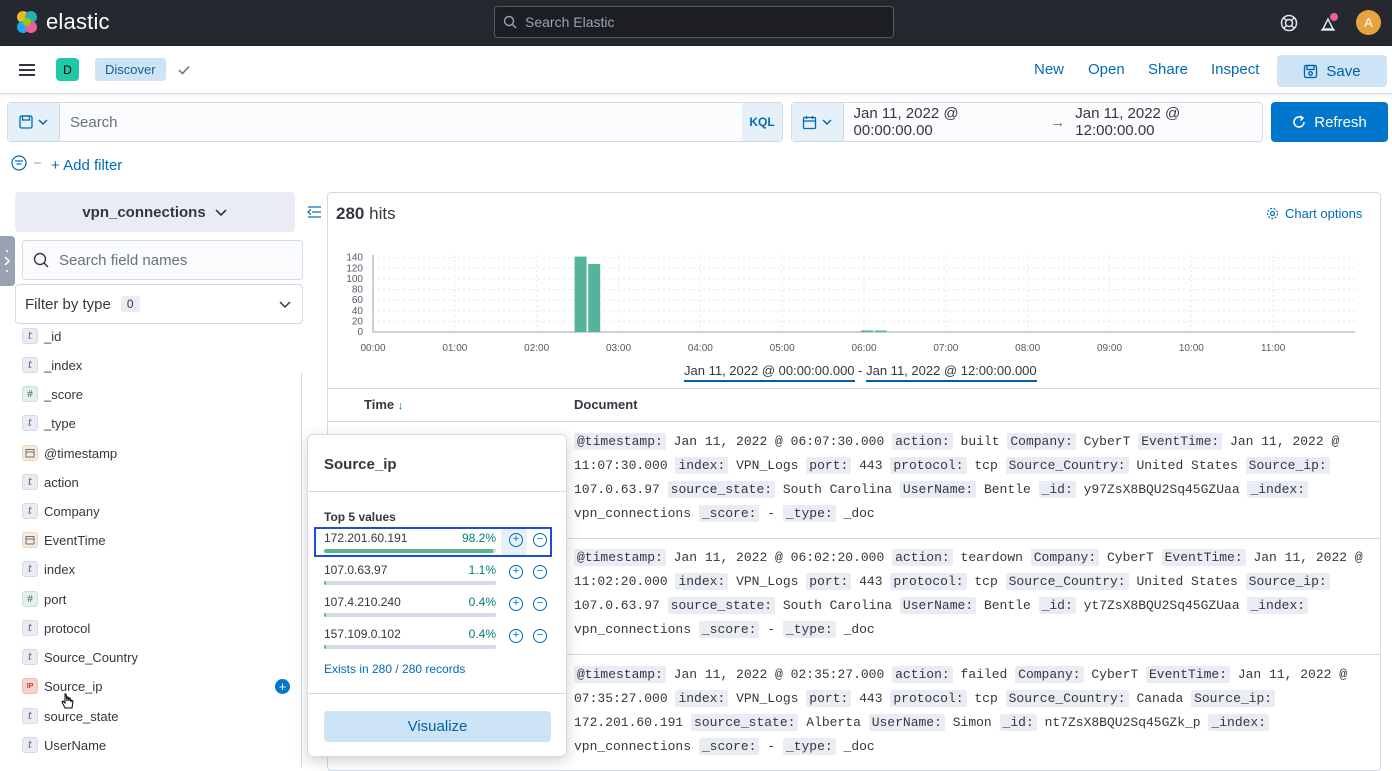 The image size is (1392, 771). What do you see at coordinates (86, 165) in the screenshot?
I see `add-filter-link: + Add filter` at bounding box center [86, 165].